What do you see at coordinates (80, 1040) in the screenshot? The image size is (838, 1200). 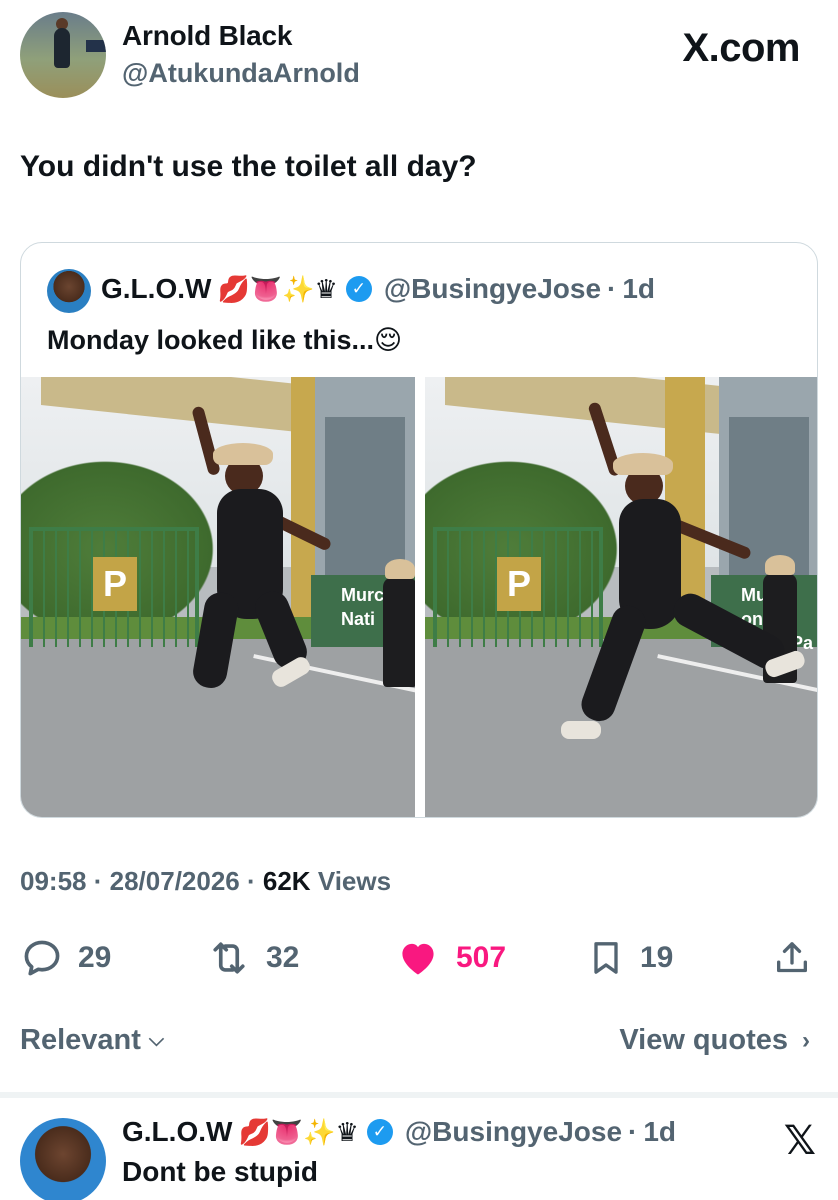 I see `sort-label: Relevant` at bounding box center [80, 1040].